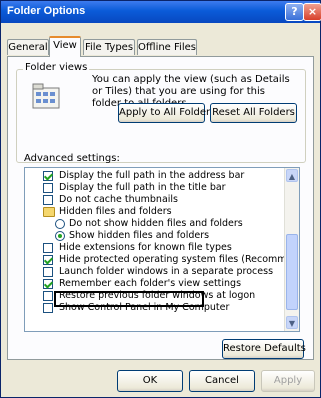  Describe the element at coordinates (28, 47) in the screenshot. I see `tab-general: General` at that location.